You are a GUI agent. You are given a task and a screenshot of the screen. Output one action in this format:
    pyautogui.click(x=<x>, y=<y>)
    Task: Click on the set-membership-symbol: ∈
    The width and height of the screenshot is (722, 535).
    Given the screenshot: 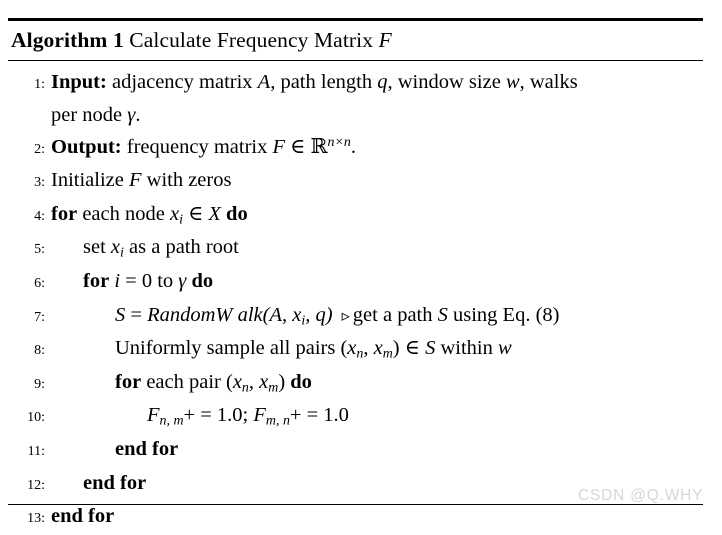 What is the action you would take?
    pyautogui.click(x=298, y=146)
    